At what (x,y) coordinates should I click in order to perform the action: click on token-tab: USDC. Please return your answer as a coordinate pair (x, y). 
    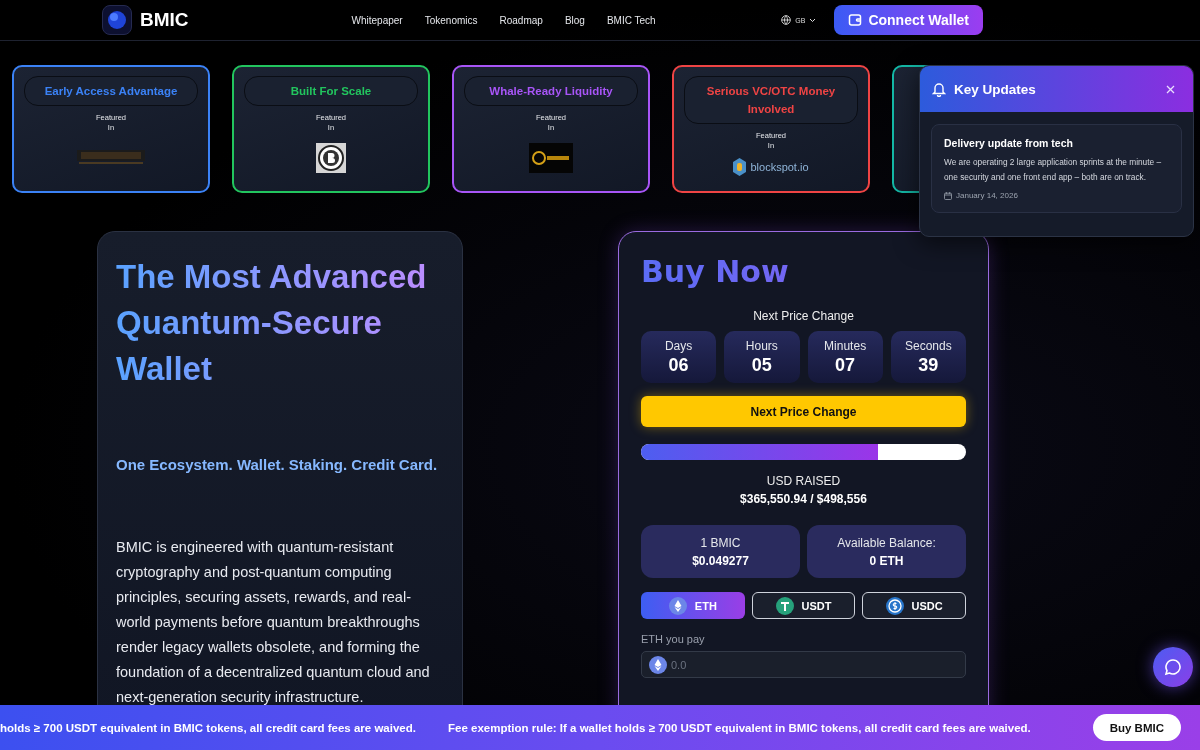
    Looking at the image, I should click on (914, 605).